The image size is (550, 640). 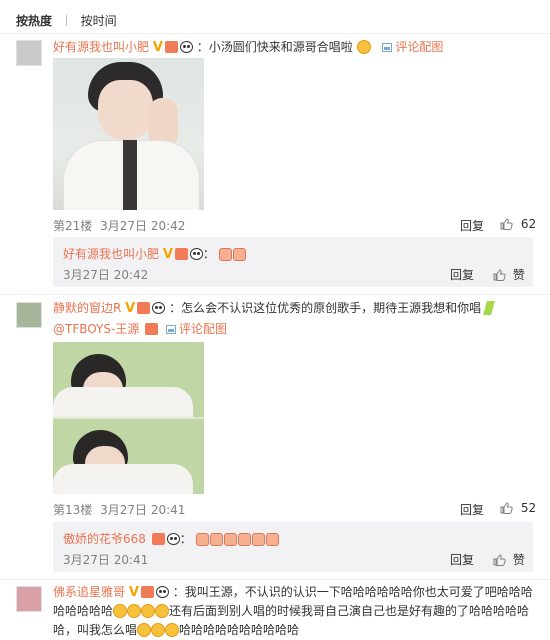 I want to click on comment-time: 3月27日 20:41, so click(x=143, y=510).